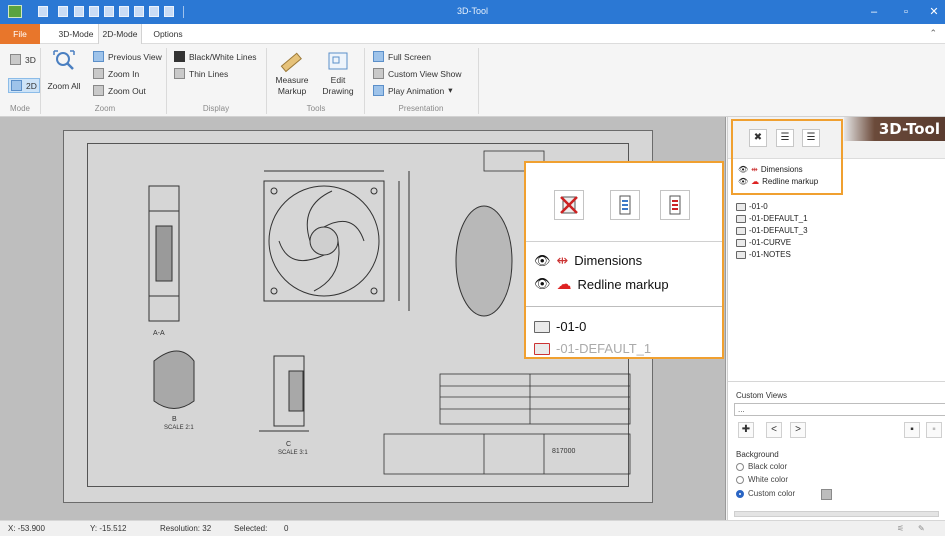 This screenshot has height=536, width=945. What do you see at coordinates (251, 528) in the screenshot?
I see `selected-label: Selected:` at bounding box center [251, 528].